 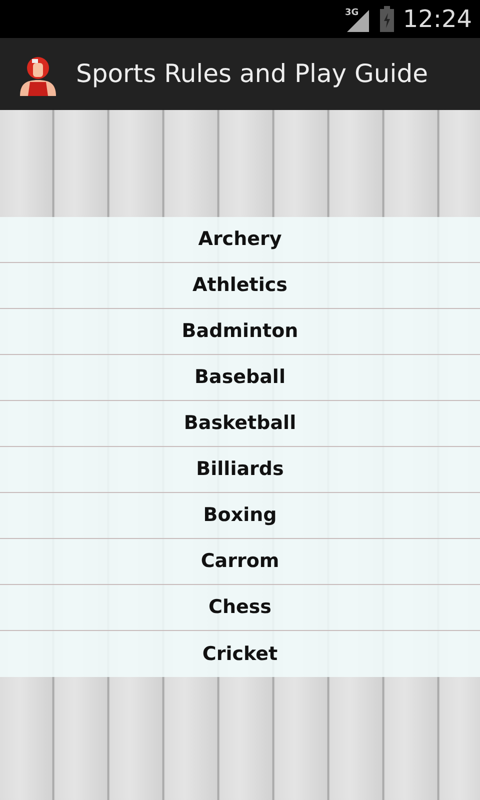 What do you see at coordinates (240, 286) in the screenshot?
I see `sport-item: Athletics` at bounding box center [240, 286].